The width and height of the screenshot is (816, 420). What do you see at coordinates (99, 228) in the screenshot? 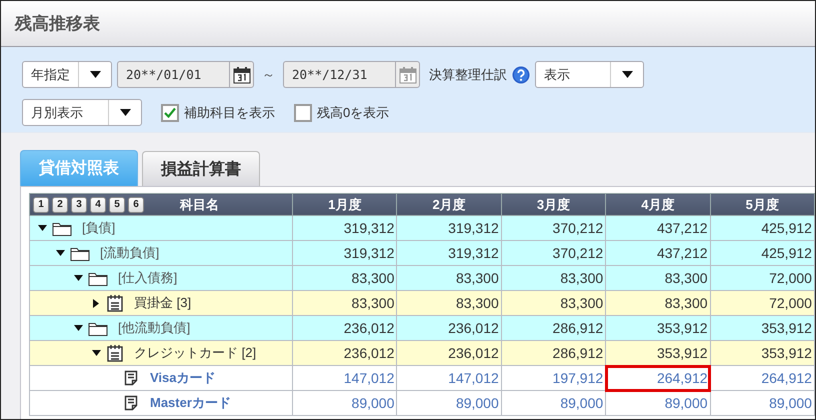
I see `account-name: [負債]` at bounding box center [99, 228].